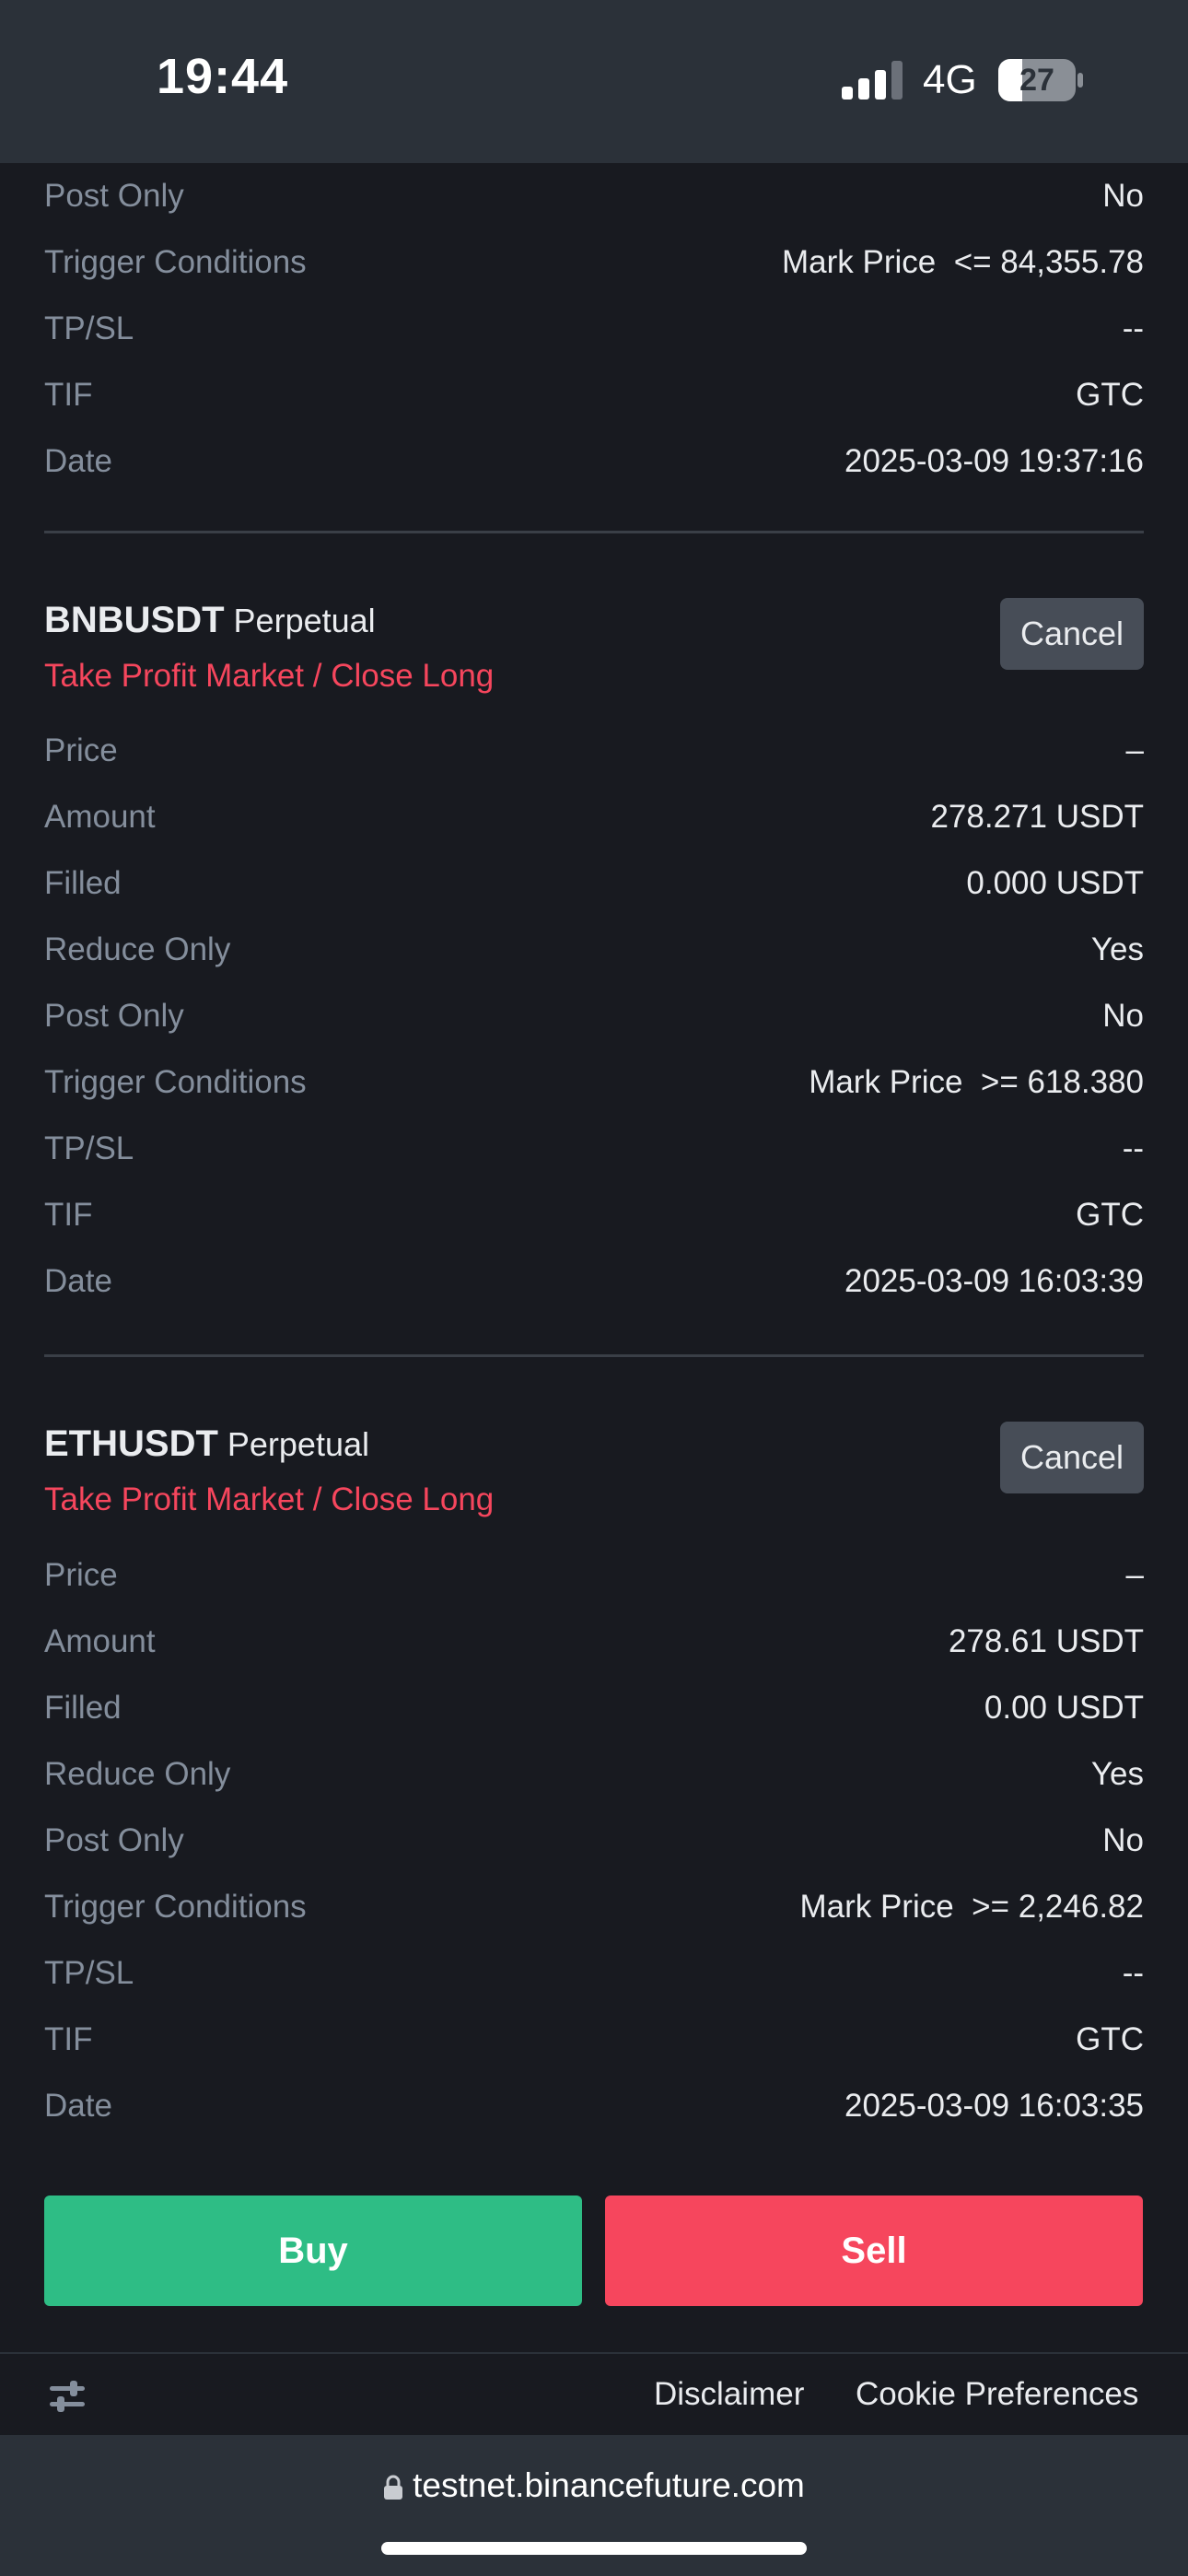 This screenshot has height=2576, width=1188. I want to click on row-value: 2025-03-09 16:03:39, so click(994, 1281).